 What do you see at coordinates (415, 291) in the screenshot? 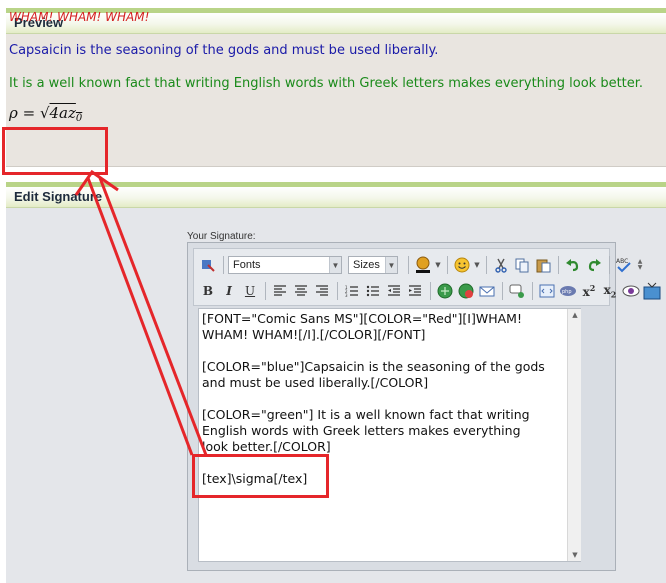
I see `indent-icon` at bounding box center [415, 291].